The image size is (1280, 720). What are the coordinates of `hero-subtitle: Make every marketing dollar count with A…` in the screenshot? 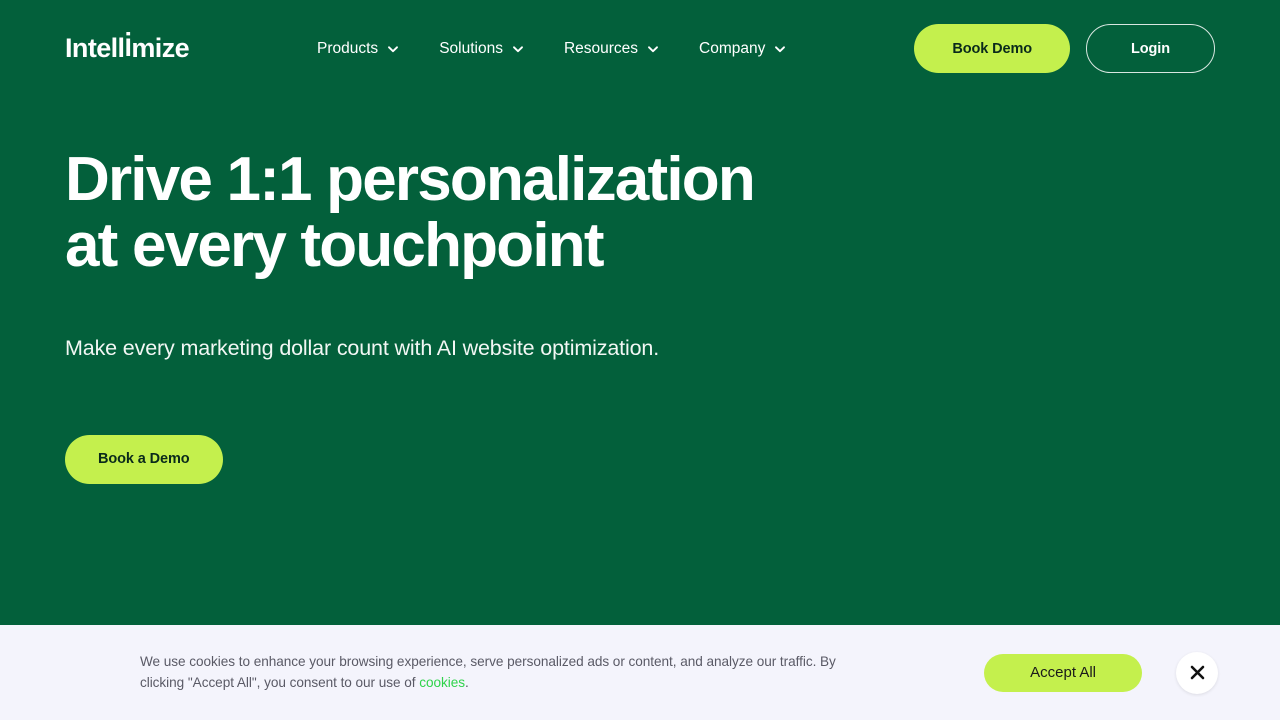 It's located at (362, 348).